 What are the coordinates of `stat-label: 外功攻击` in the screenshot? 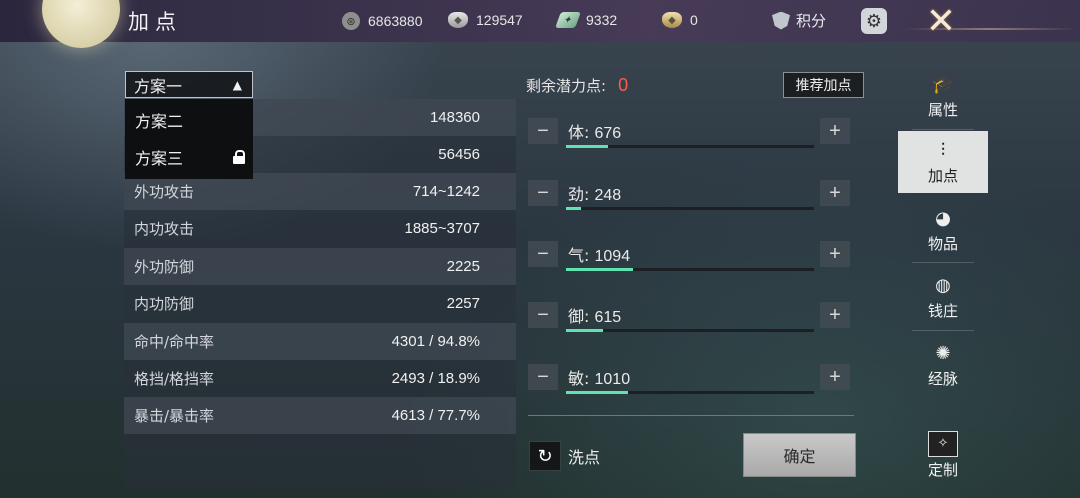 It's located at (164, 192).